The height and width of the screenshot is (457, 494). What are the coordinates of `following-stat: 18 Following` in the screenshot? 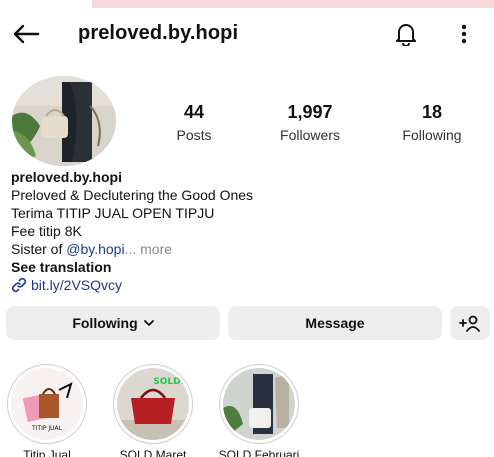 It's located at (432, 122).